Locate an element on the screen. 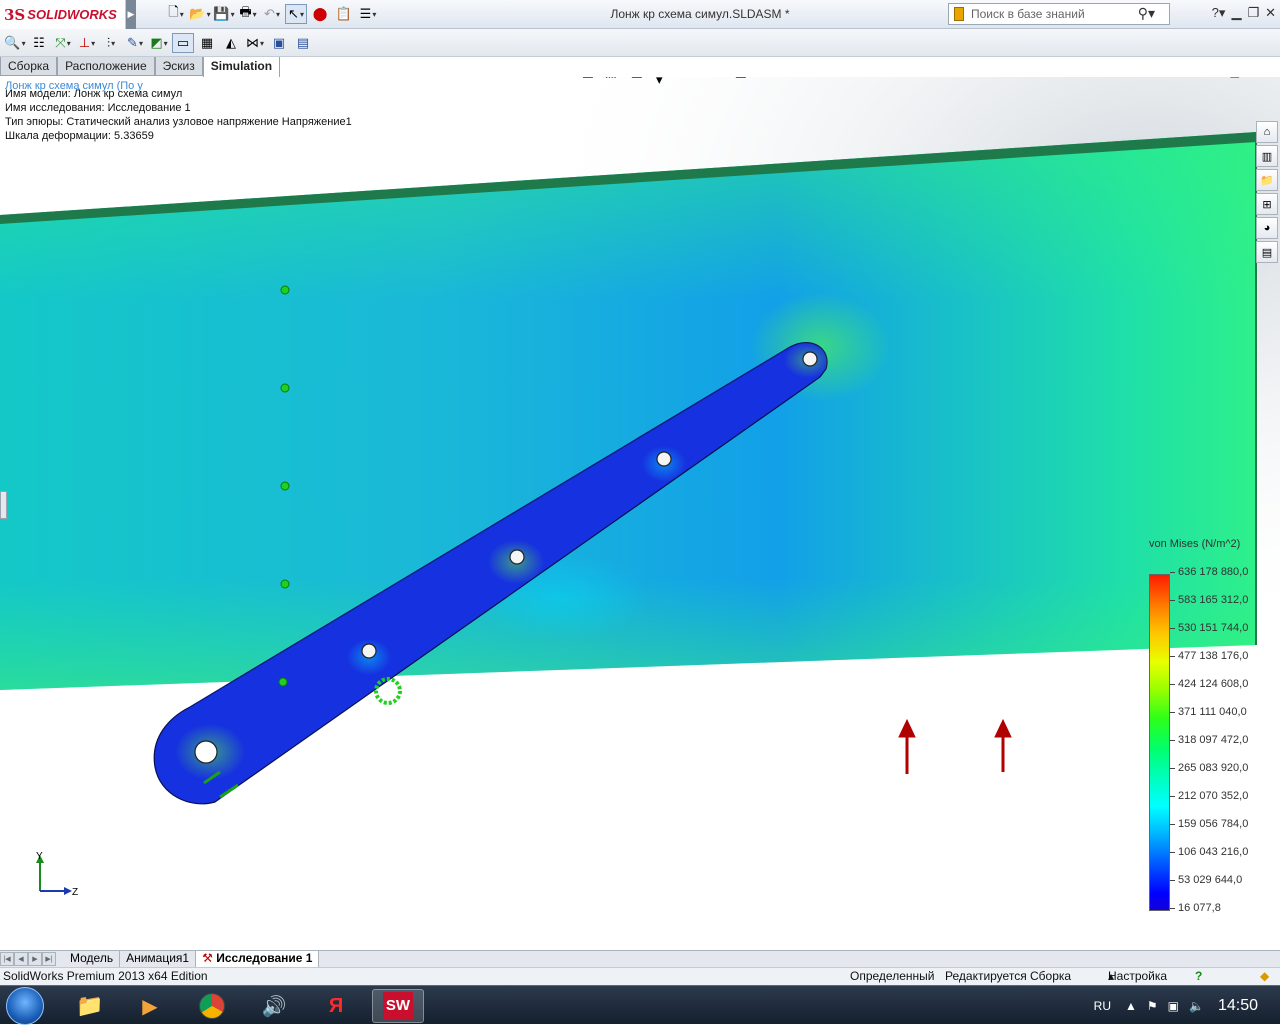 The image size is (1280, 1025). stress-hotspot-icon: ⋈ is located at coordinates (255, 43).